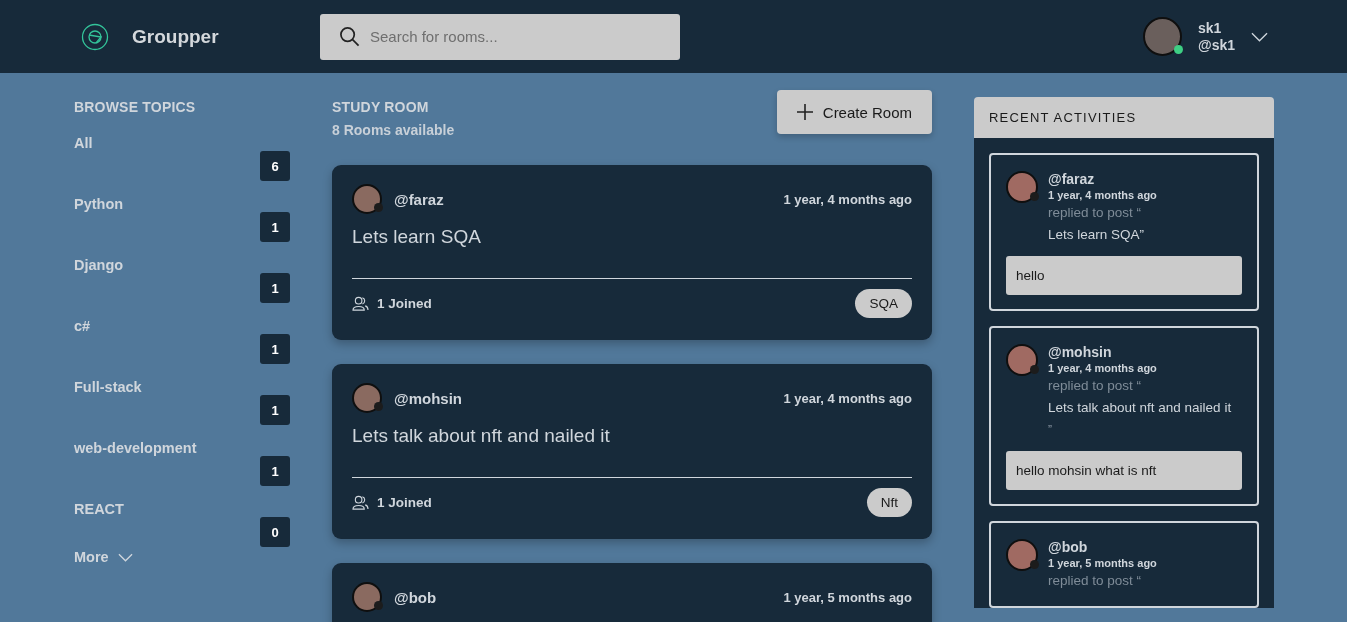 The height and width of the screenshot is (622, 1347). I want to click on activities-header: RECENT ACTIVITIES, so click(1124, 117).